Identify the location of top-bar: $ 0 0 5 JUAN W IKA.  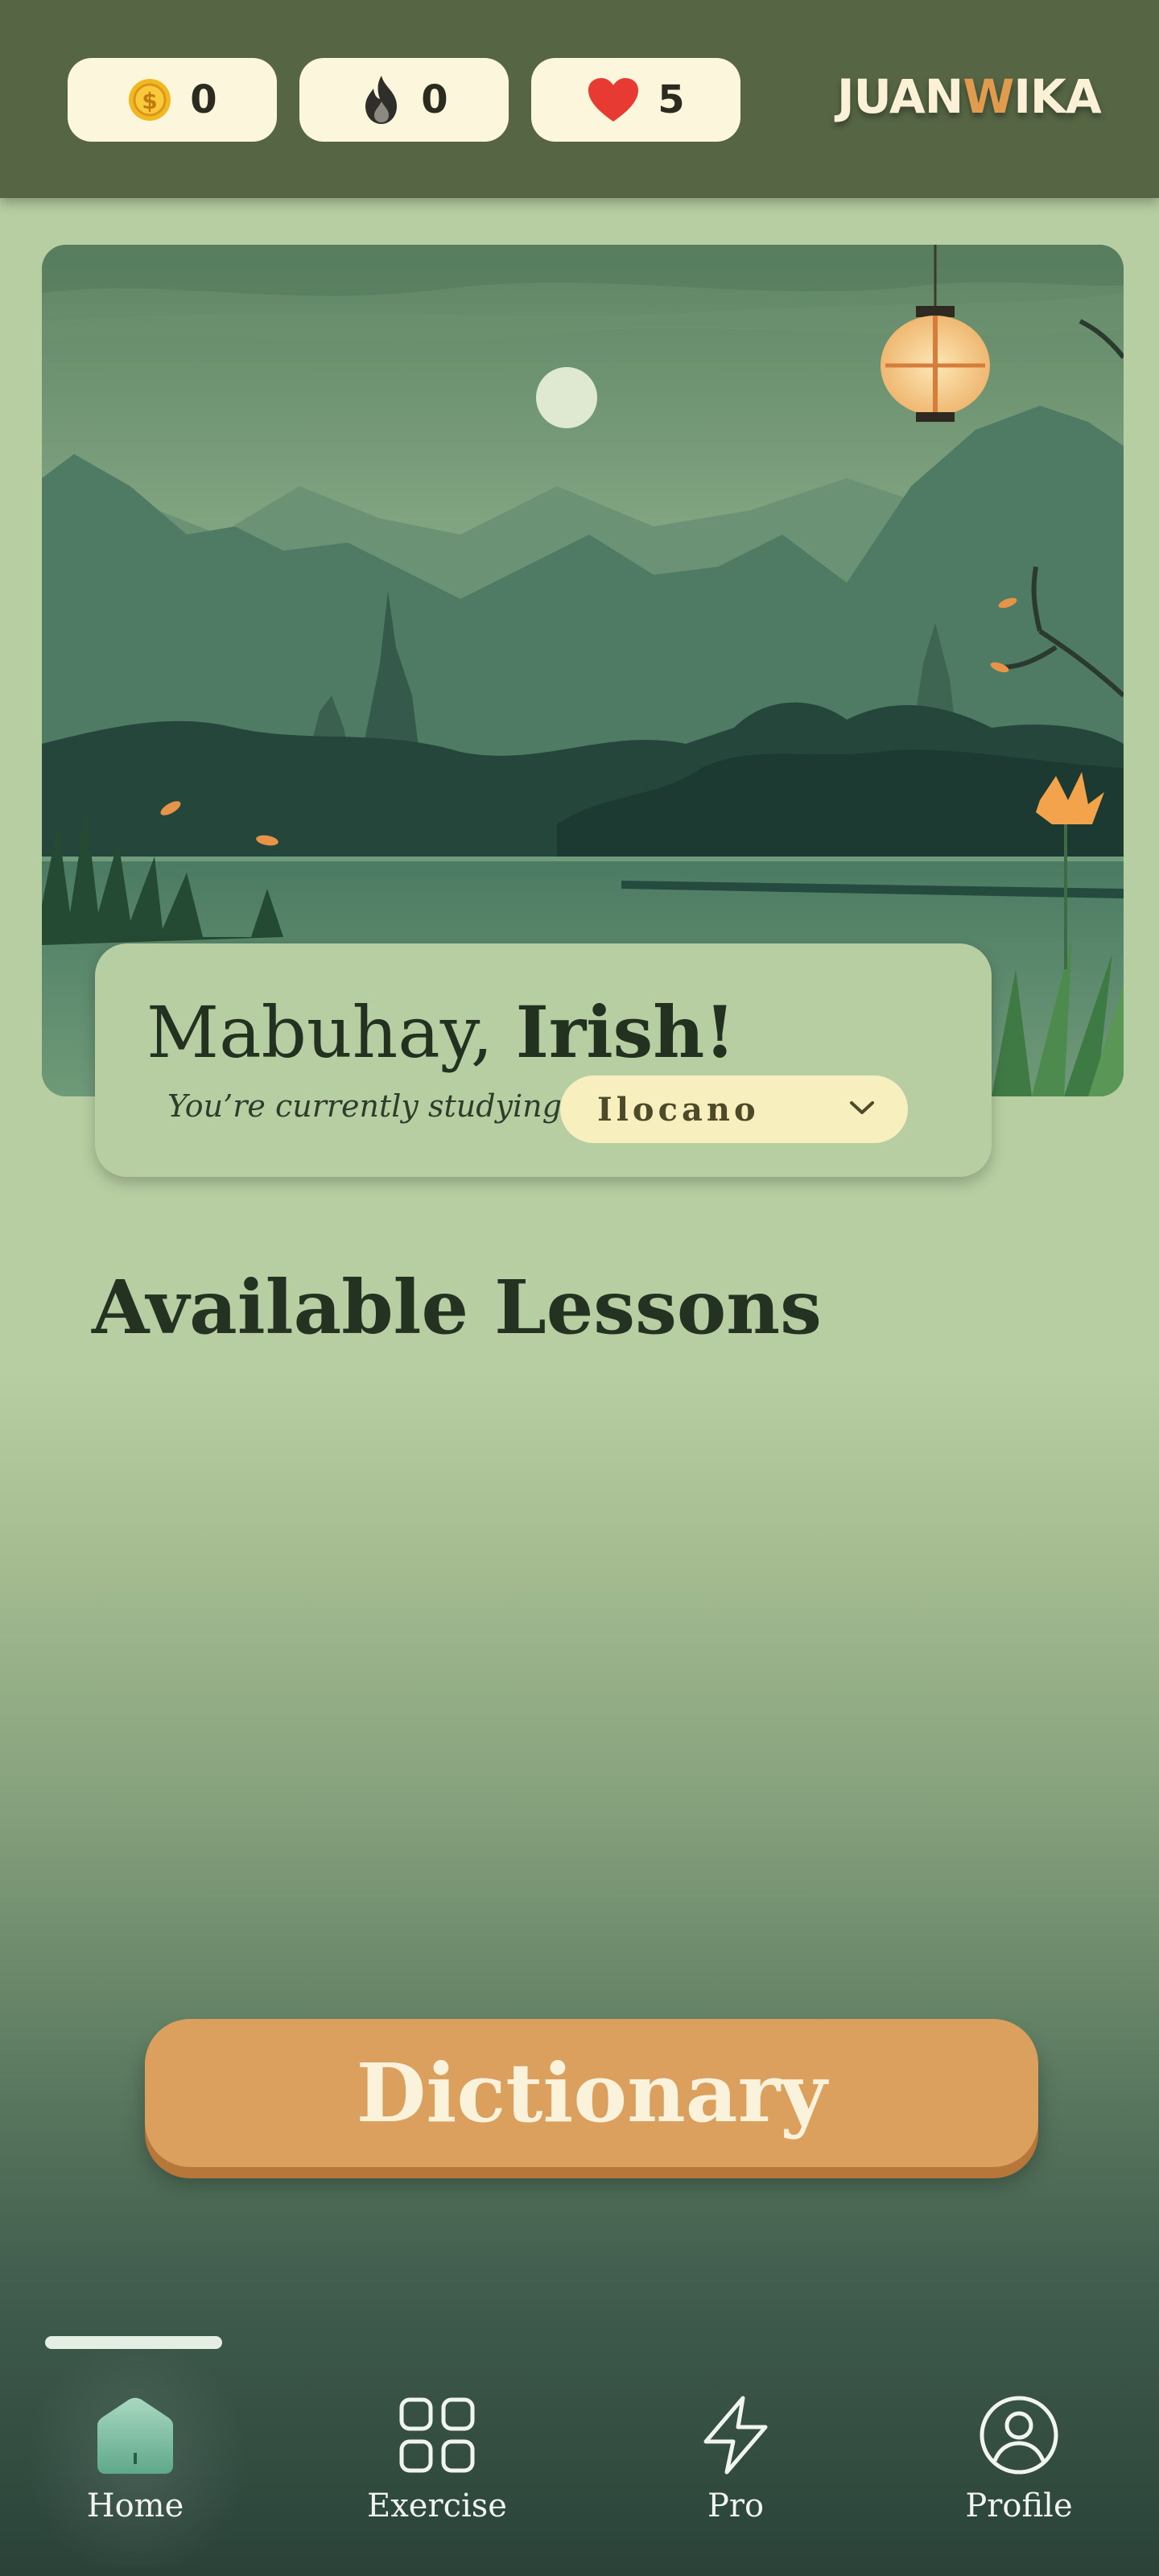
(579, 99).